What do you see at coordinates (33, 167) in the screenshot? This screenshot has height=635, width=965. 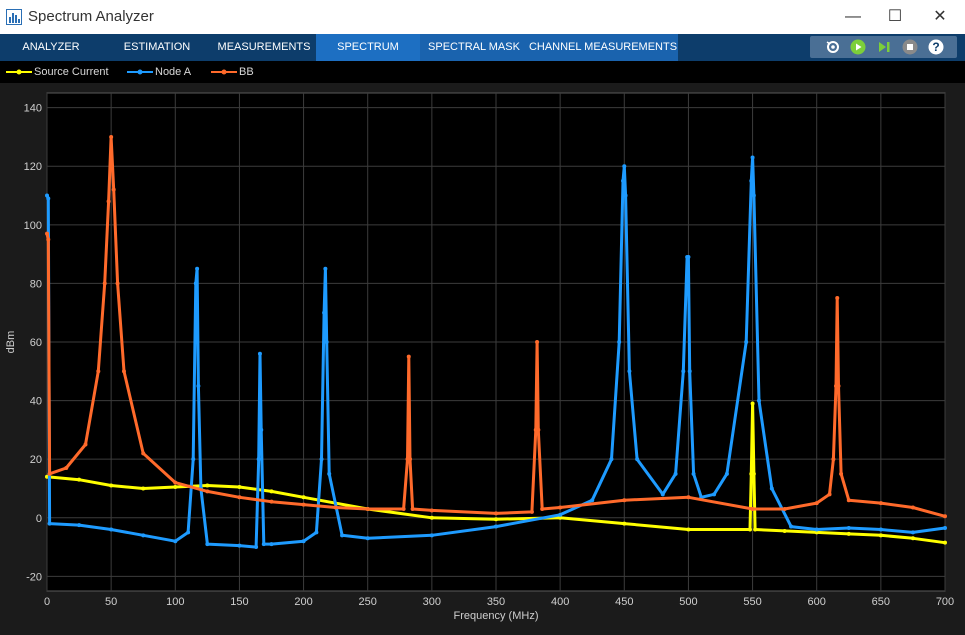 I see `y-tick-label: 120` at bounding box center [33, 167].